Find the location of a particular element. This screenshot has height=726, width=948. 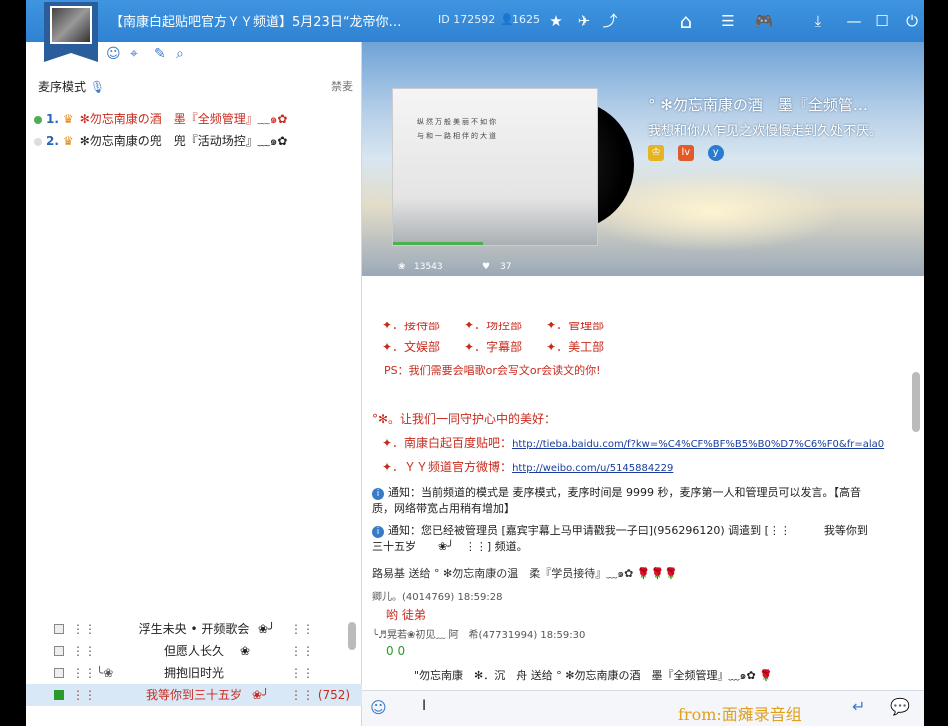

weibo-link: http://weibo.com/u/5145884229 is located at coordinates (592, 468).